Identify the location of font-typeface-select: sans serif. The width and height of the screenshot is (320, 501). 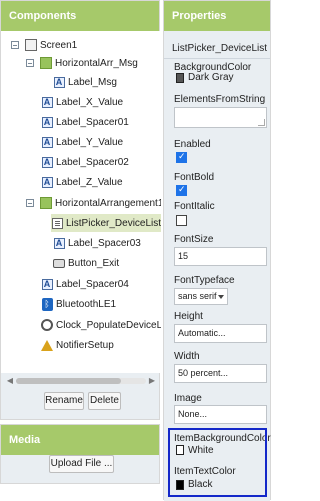
(201, 296).